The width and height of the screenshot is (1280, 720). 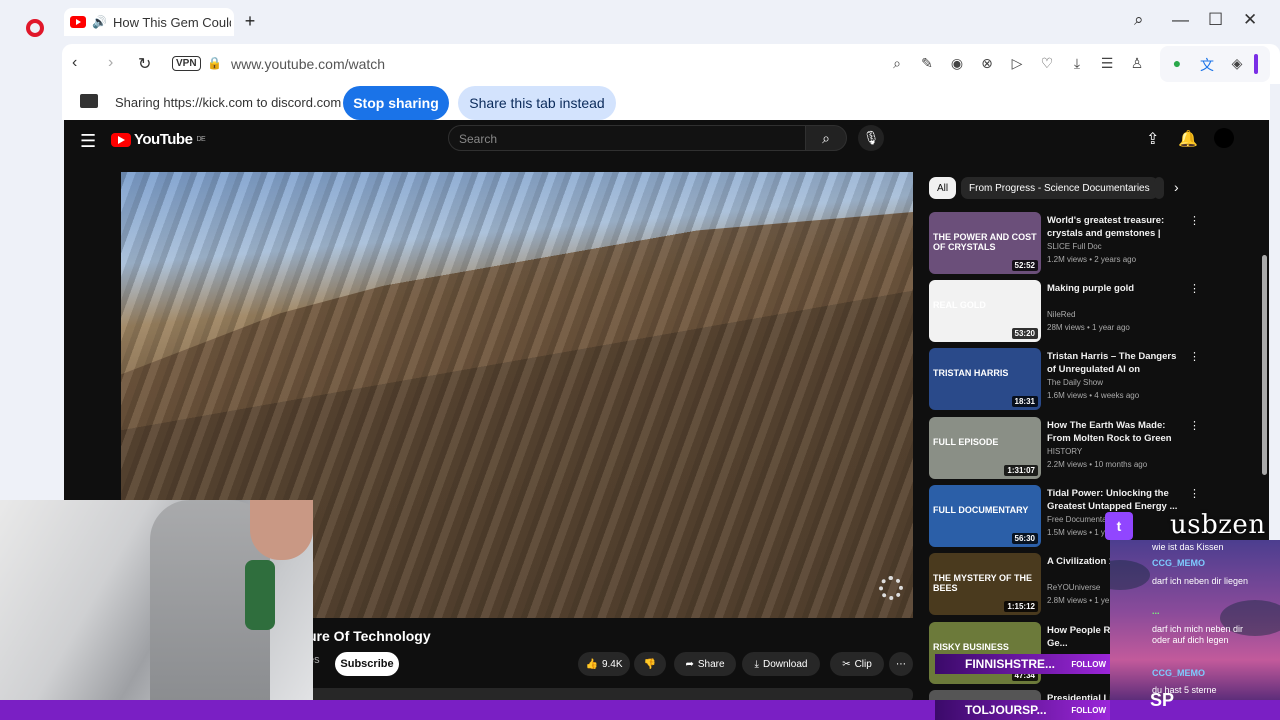 What do you see at coordinates (1047, 63) in the screenshot?
I see `heart-icon: ♡` at bounding box center [1047, 63].